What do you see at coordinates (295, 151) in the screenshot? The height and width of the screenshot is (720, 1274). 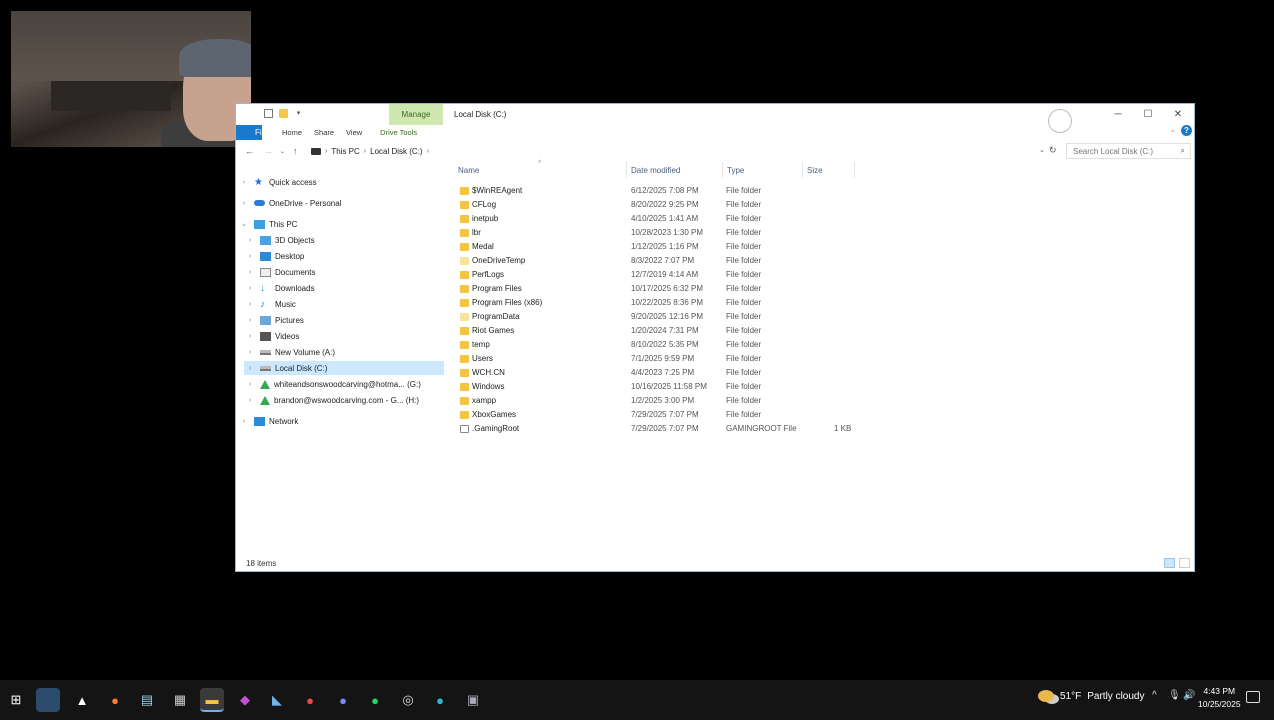 I see `up-arrow-icon: ↑` at bounding box center [295, 151].